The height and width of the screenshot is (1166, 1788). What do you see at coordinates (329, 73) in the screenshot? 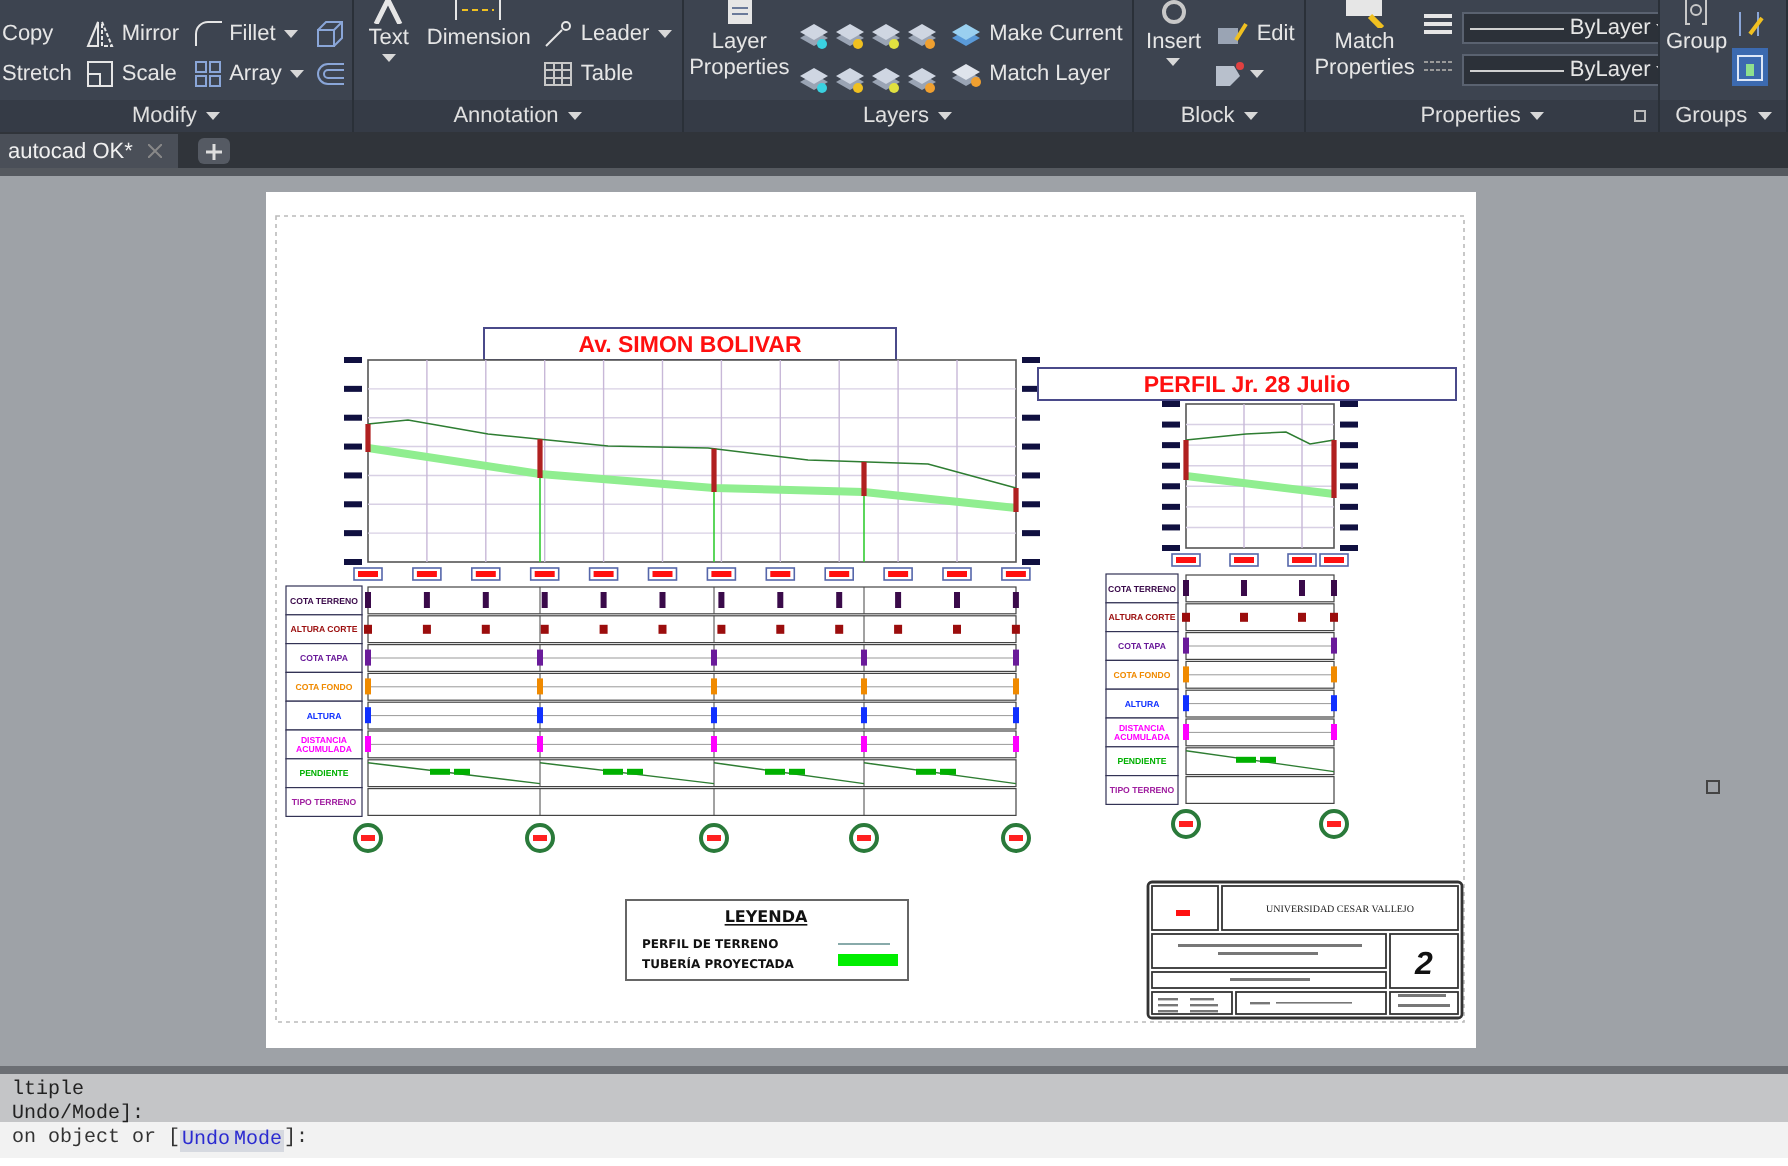
I see `offset-icon` at bounding box center [329, 73].